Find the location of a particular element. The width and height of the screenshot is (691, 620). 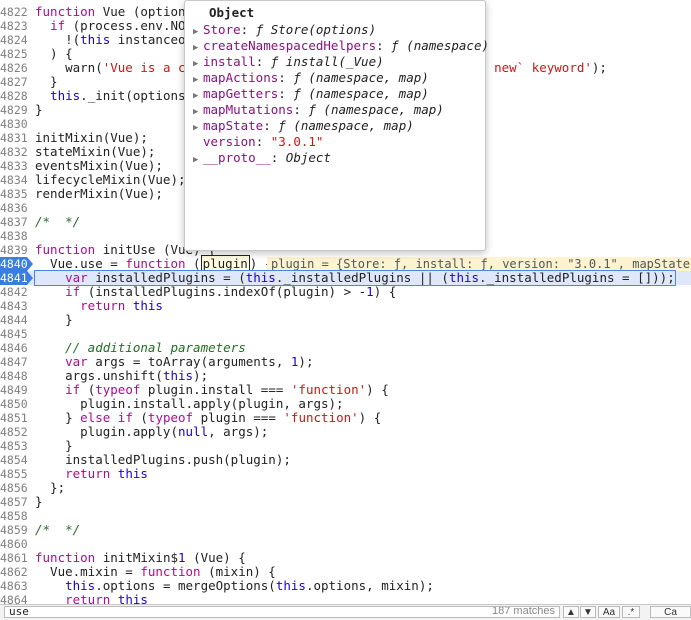

match-case-toggle: Aa is located at coordinates (609, 612).